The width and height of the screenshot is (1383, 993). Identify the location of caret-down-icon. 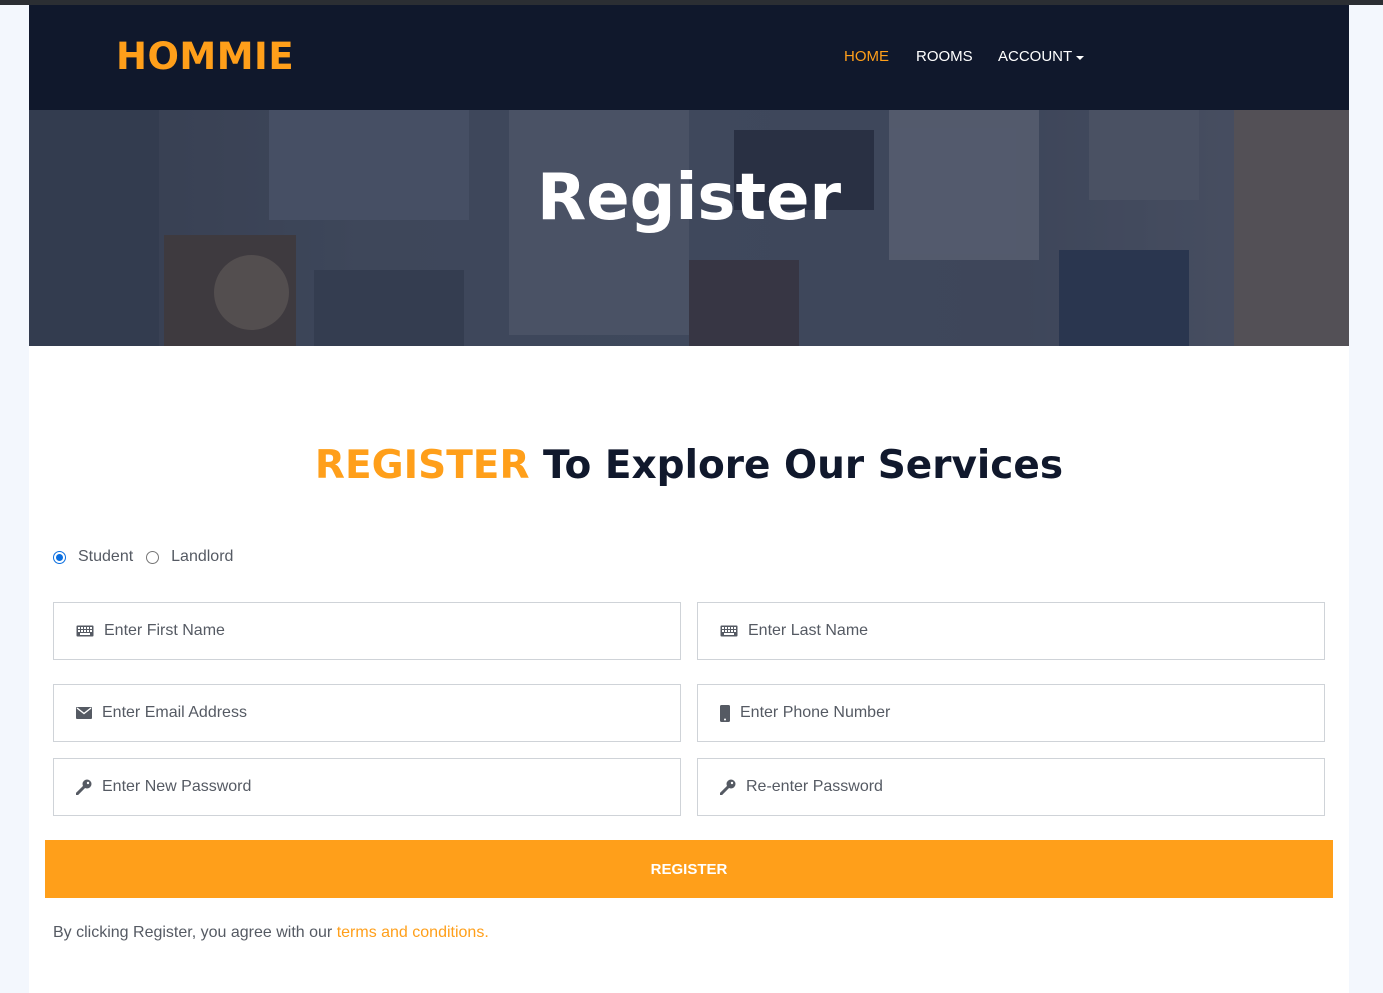
(1080, 57).